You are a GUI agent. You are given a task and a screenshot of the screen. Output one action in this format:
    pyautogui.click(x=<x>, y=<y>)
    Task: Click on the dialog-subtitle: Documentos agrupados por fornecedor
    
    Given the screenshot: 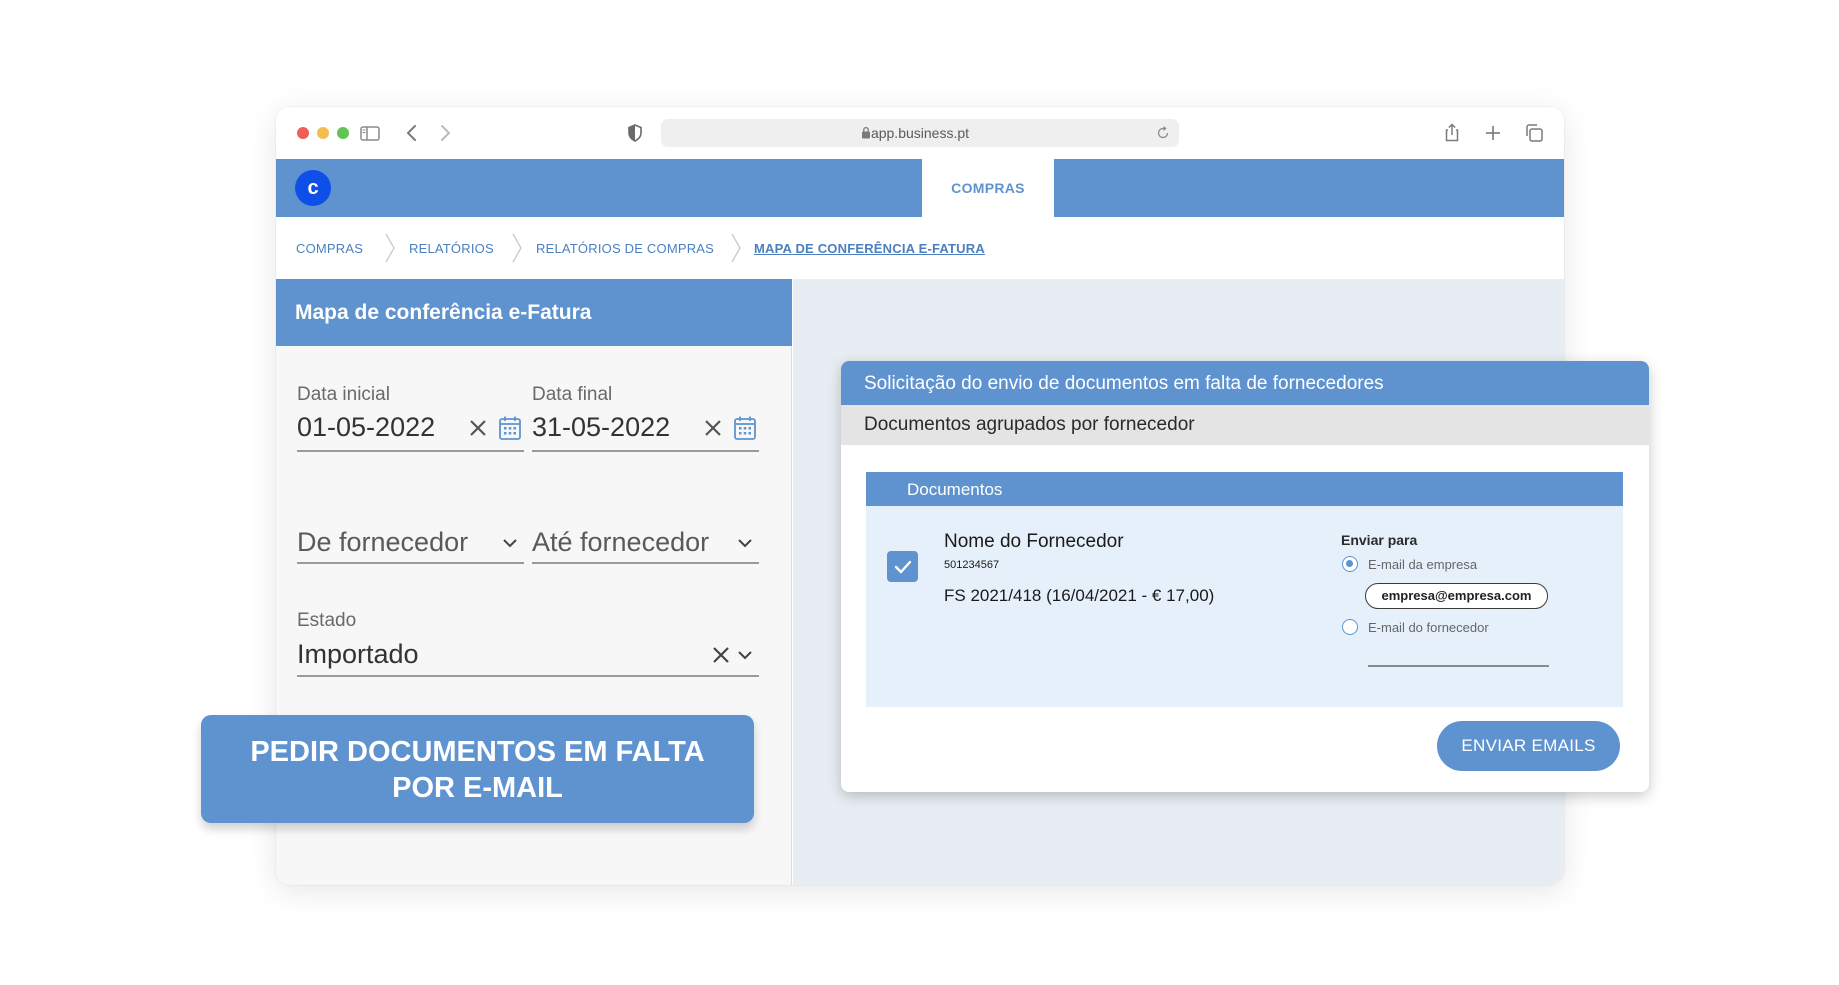 What is the action you would take?
    pyautogui.click(x=1245, y=425)
    